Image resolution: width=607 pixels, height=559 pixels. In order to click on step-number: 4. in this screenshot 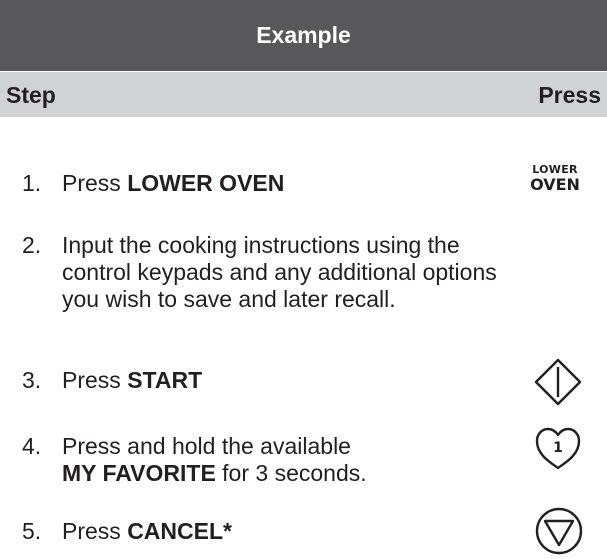, I will do `click(32, 446)`.